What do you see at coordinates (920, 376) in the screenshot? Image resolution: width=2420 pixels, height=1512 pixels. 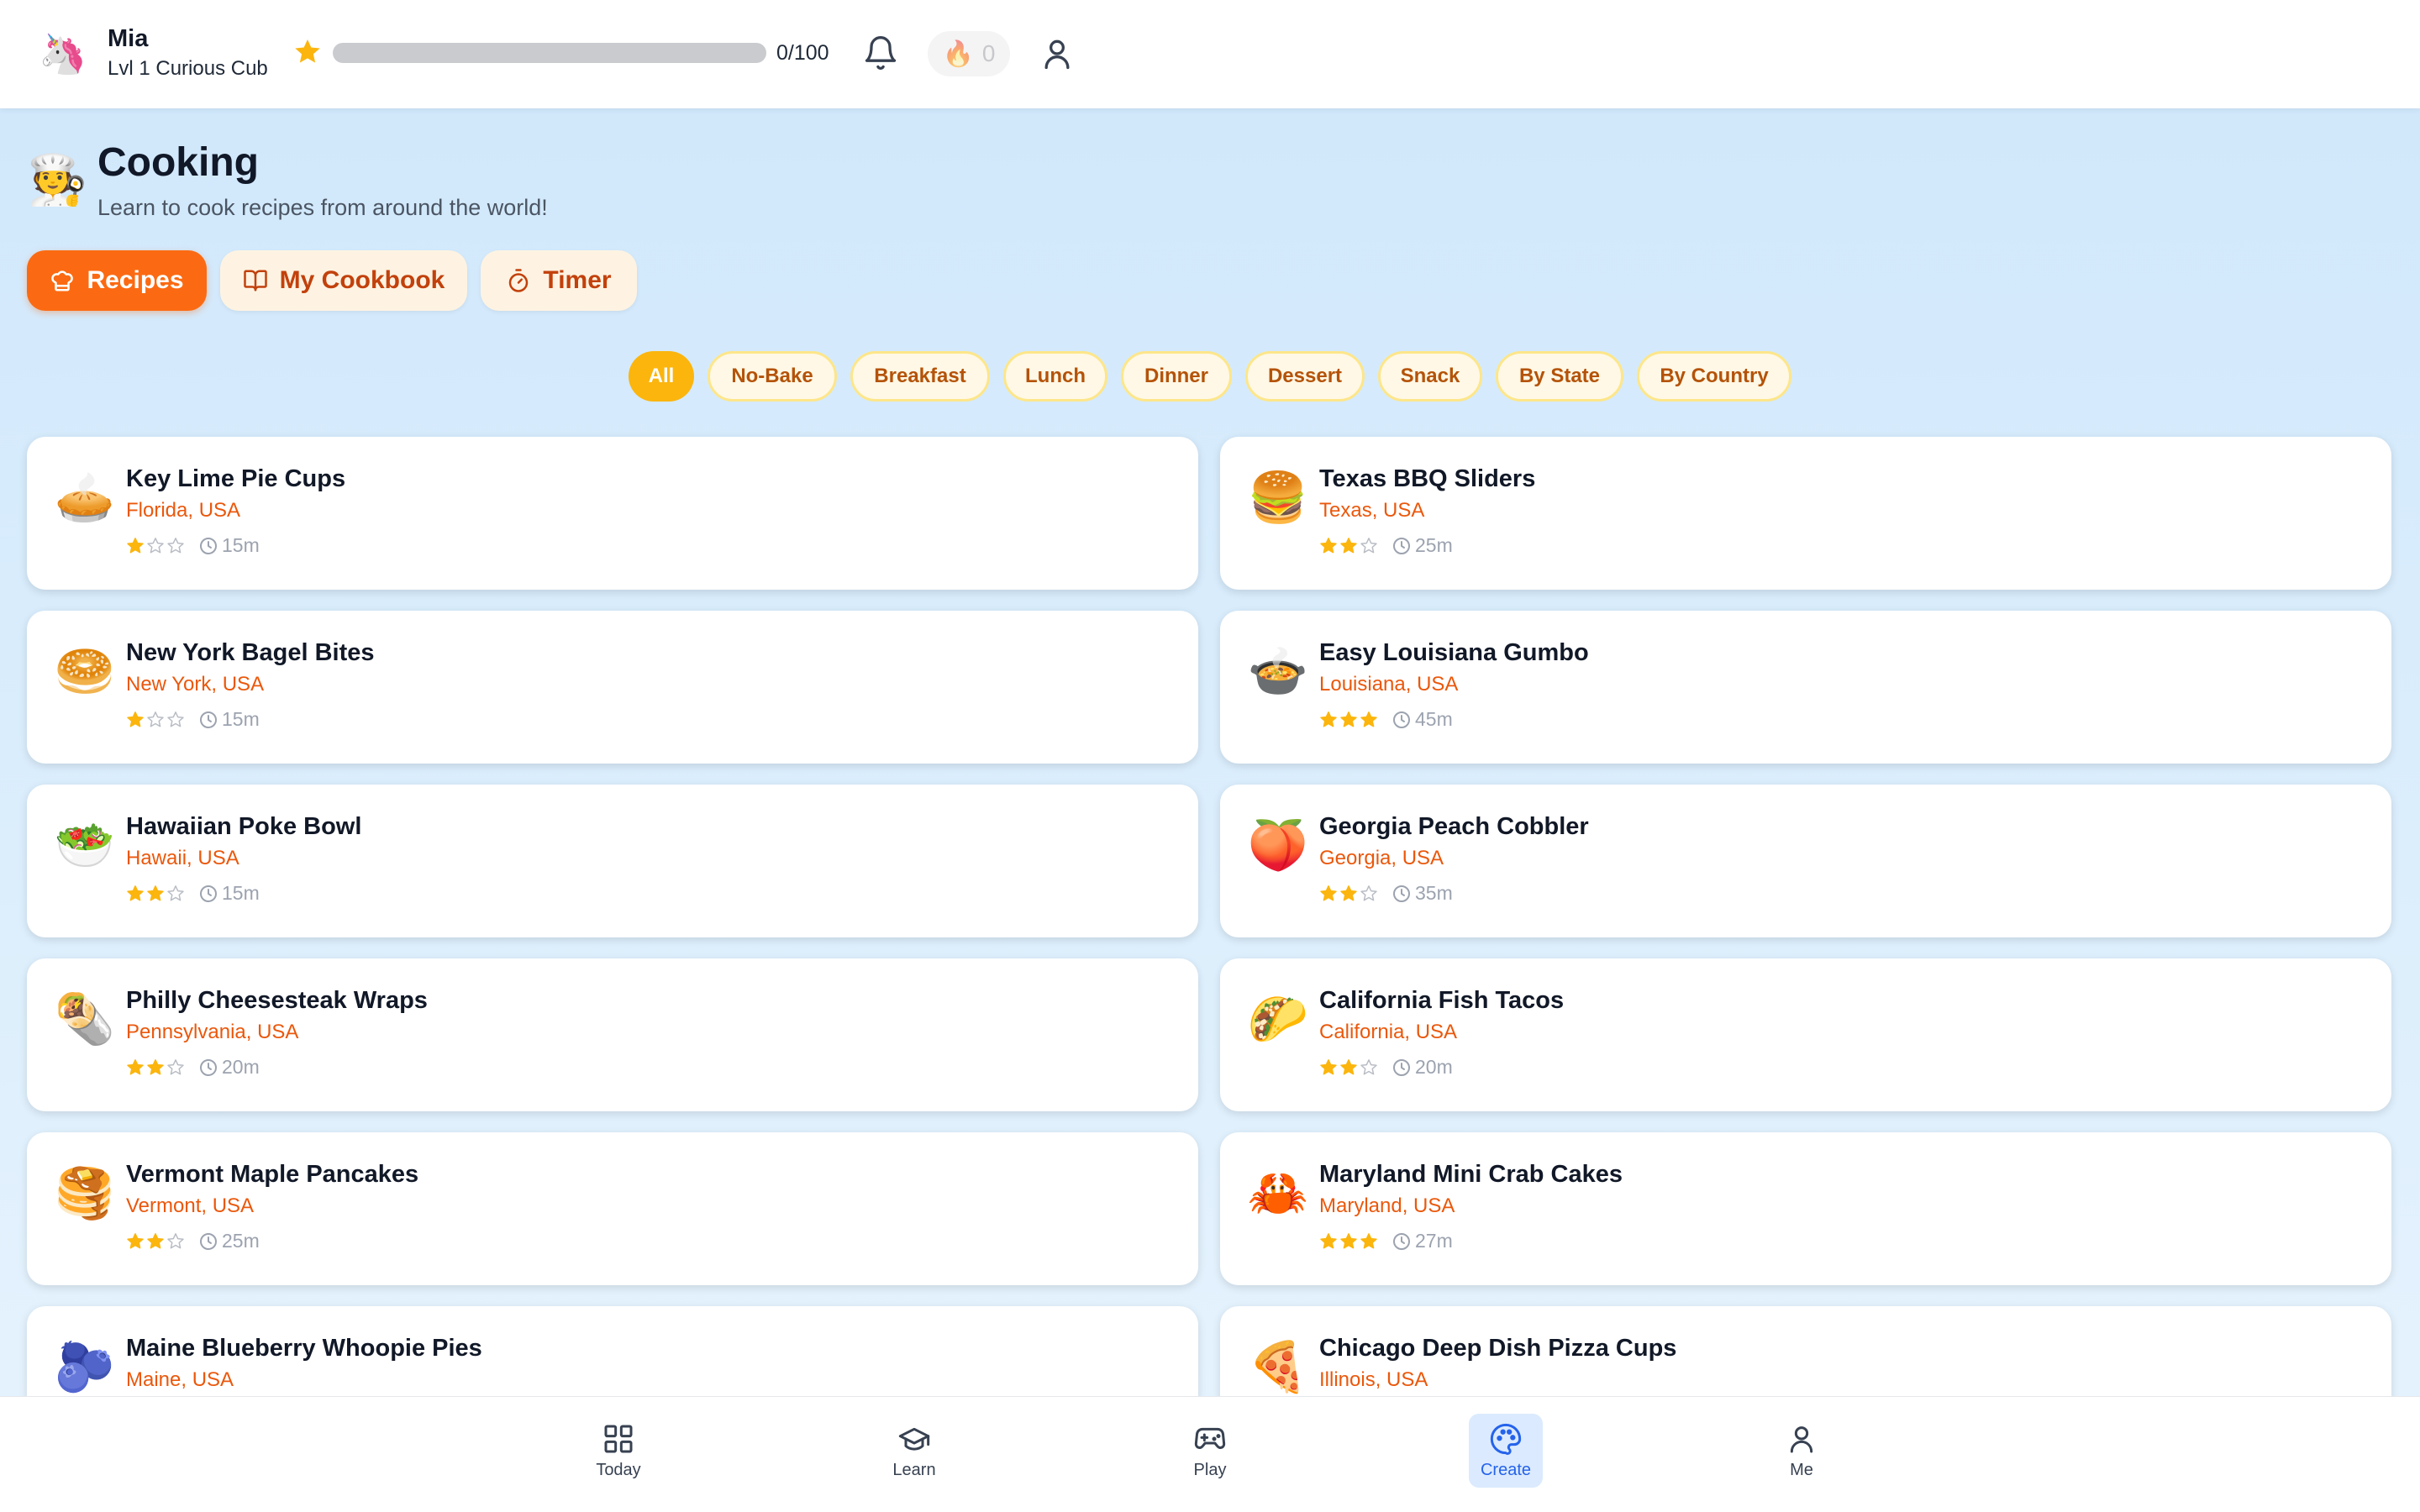 I see `filter-chip-breakfast: Breakfast` at bounding box center [920, 376].